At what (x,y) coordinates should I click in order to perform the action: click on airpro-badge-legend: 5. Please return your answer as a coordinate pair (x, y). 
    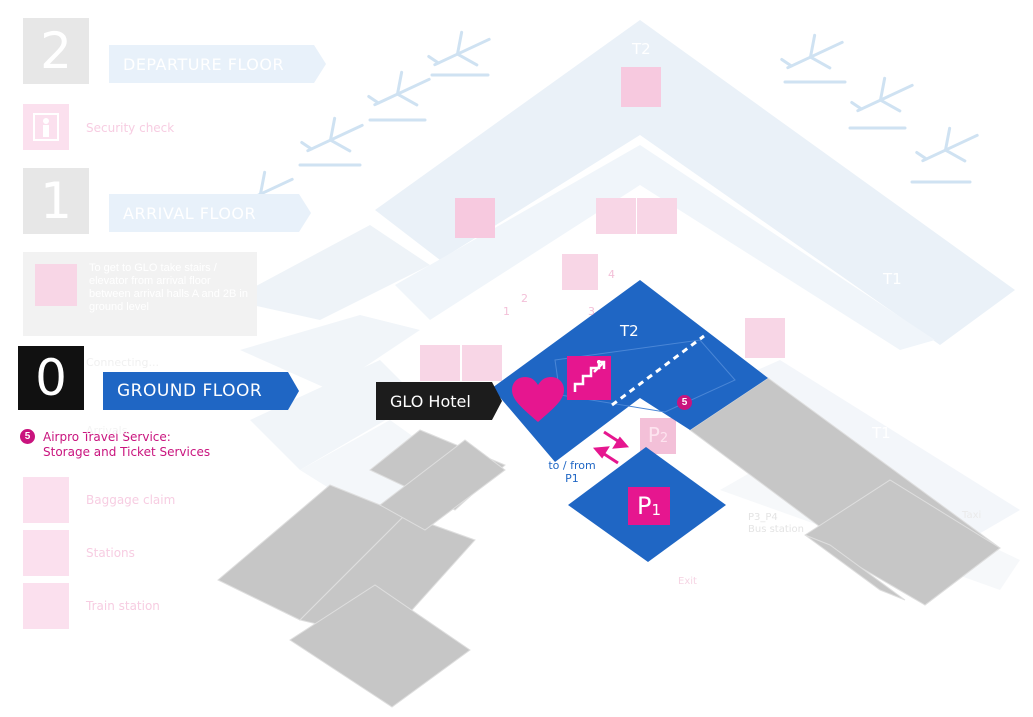
    Looking at the image, I should click on (27, 436).